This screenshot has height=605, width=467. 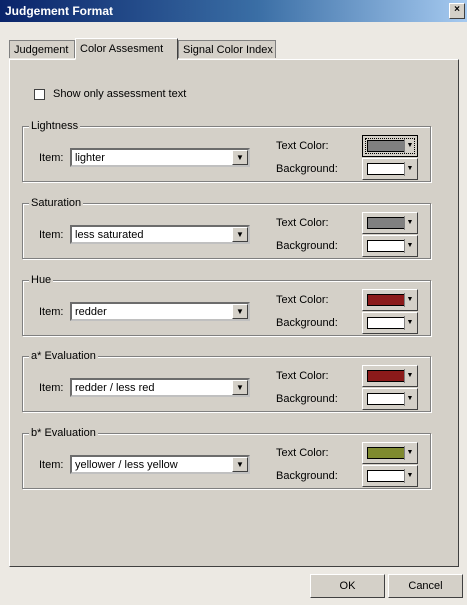 What do you see at coordinates (425, 586) in the screenshot?
I see `cancel-button: Cancel` at bounding box center [425, 586].